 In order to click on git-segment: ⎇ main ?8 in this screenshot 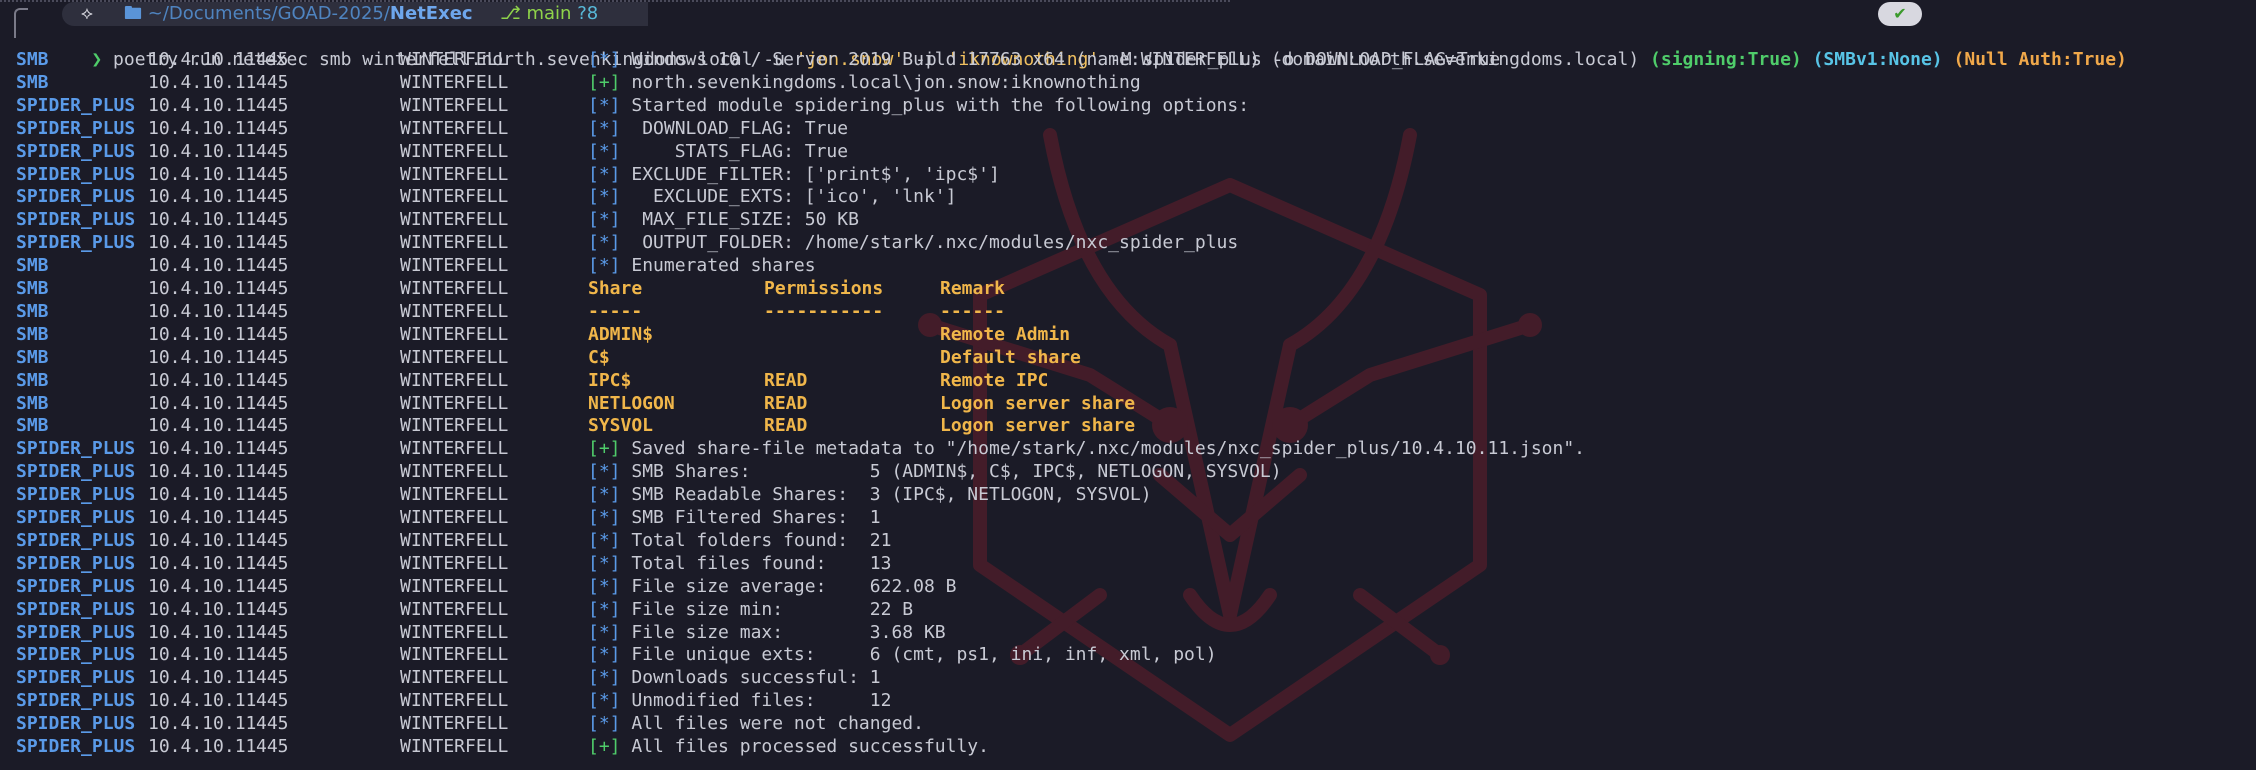, I will do `click(569, 14)`.